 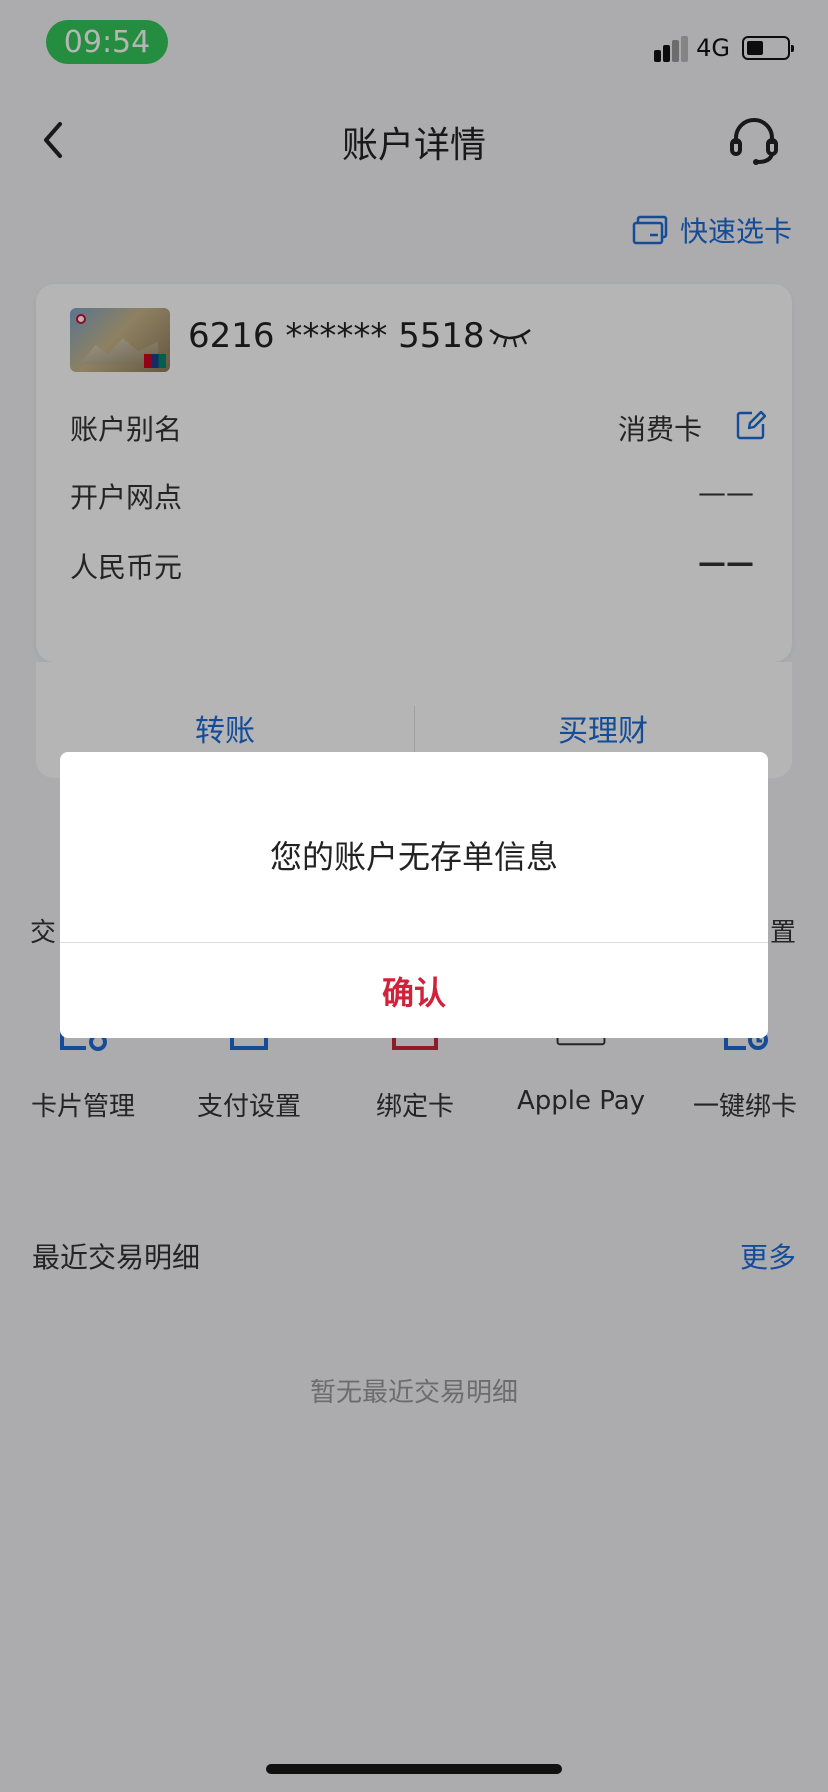 What do you see at coordinates (414, 990) in the screenshot?
I see `confirm-button: 确认` at bounding box center [414, 990].